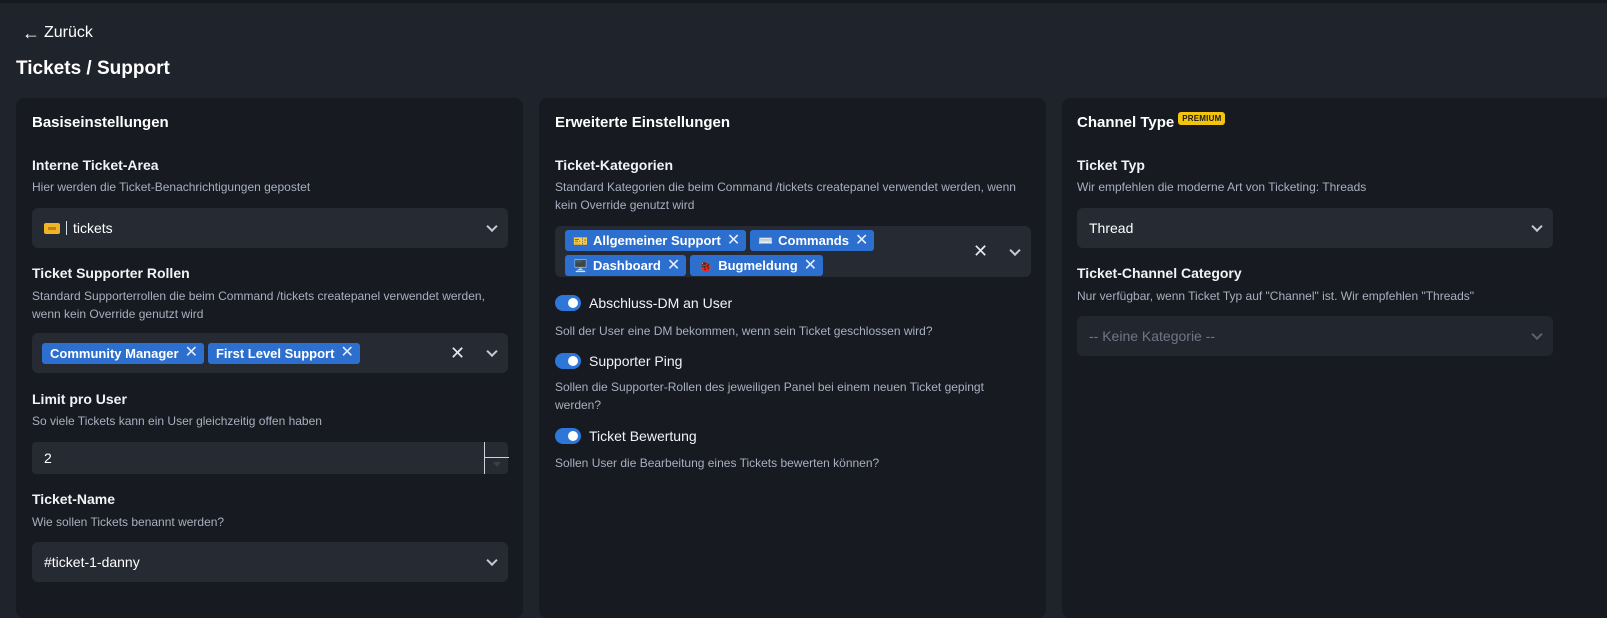 Image resolution: width=1607 pixels, height=618 pixels. I want to click on limit-input: 2, so click(270, 458).